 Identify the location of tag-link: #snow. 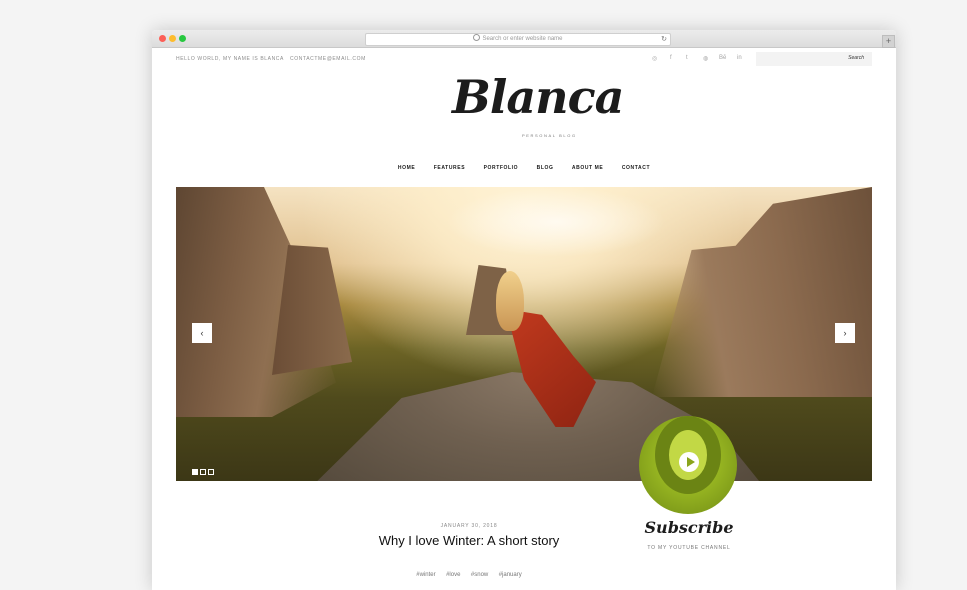
(479, 575).